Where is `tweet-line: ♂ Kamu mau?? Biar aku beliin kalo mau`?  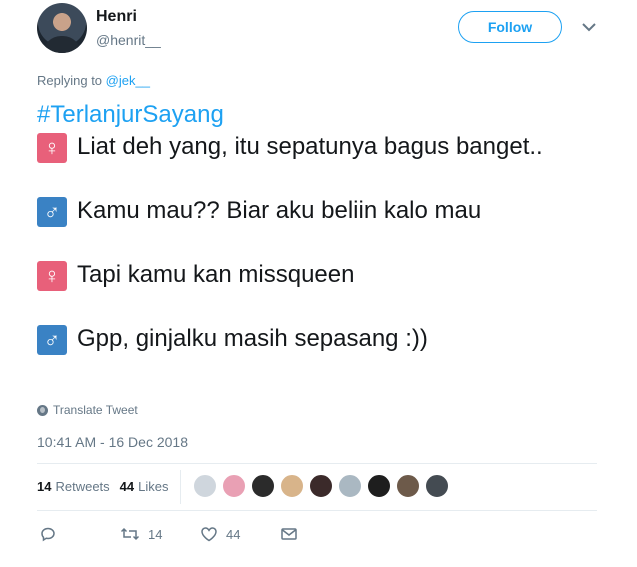 tweet-line: ♂ Kamu mau?? Biar aku beliin kalo mau is located at coordinates (317, 211).